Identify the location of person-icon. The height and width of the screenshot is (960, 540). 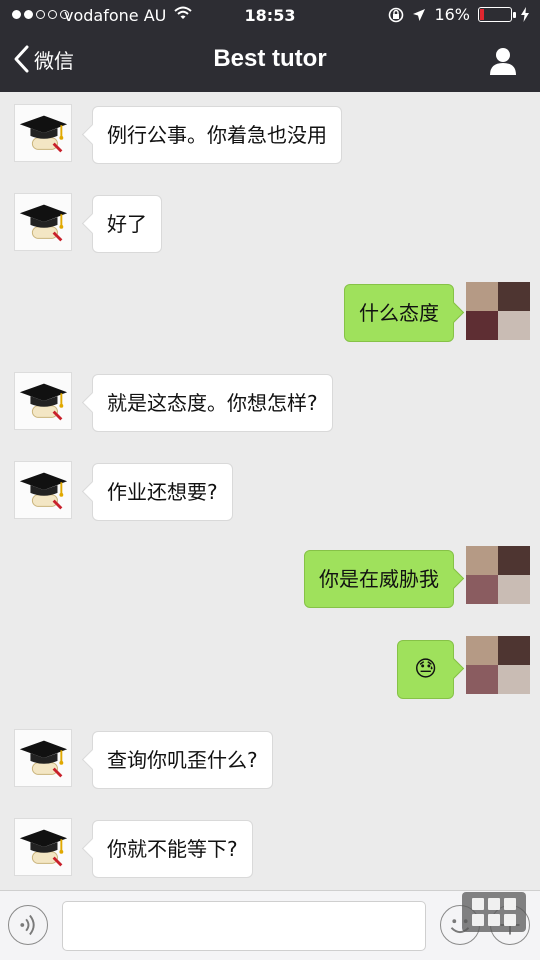
(503, 61).